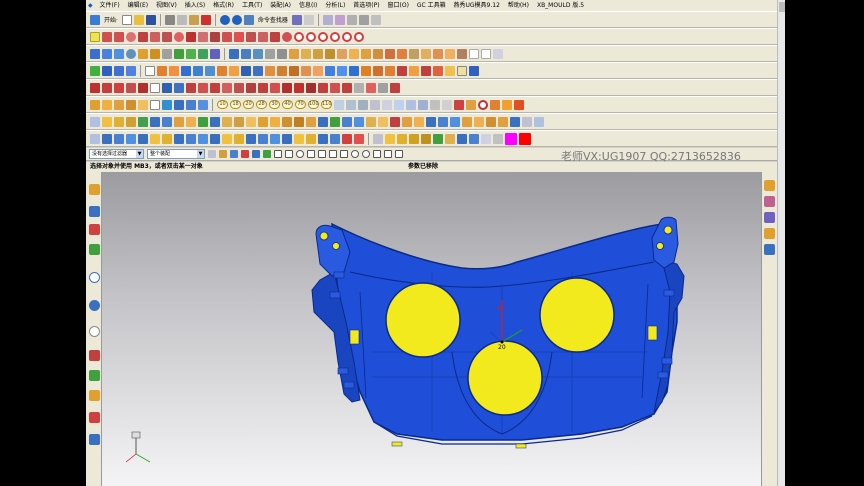  I want to click on snap-on-face-icon, so click(366, 154).